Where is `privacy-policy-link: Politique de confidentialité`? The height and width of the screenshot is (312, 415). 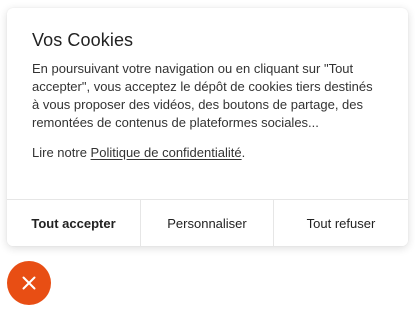
privacy-policy-link: Politique de confidentialité is located at coordinates (166, 152).